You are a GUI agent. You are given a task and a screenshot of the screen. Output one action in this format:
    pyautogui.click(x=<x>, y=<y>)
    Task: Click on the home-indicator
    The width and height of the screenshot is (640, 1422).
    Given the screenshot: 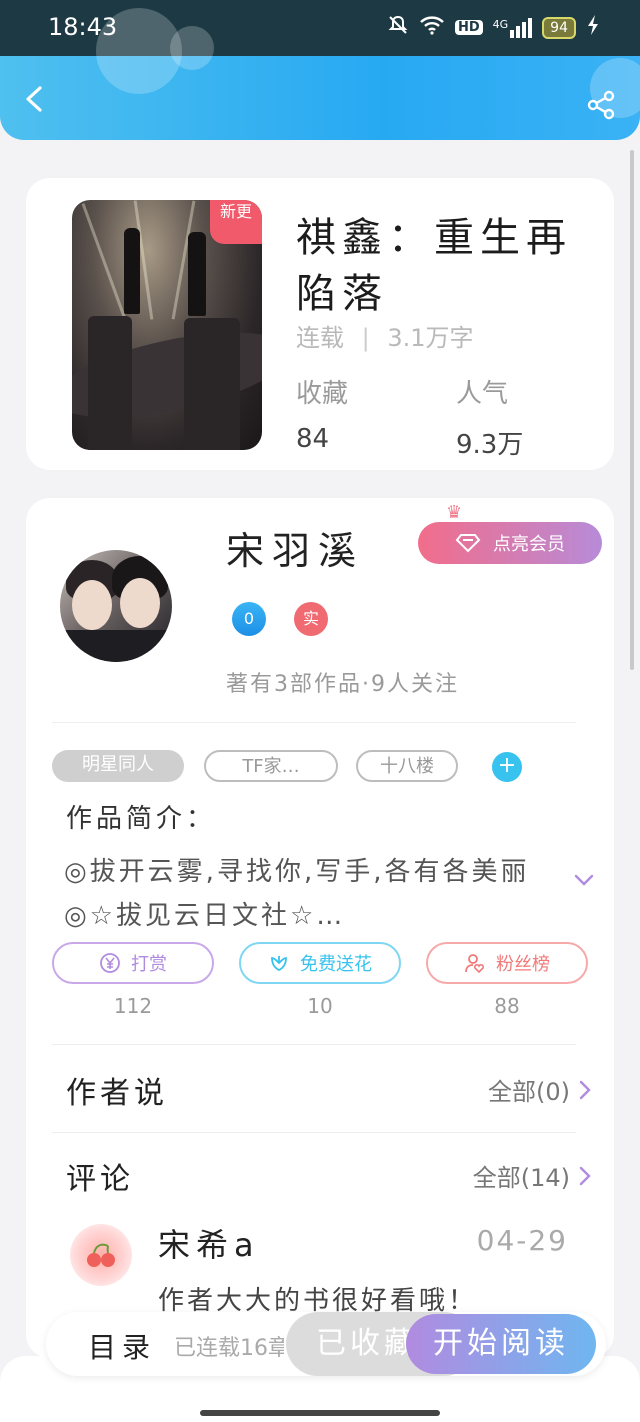 What is the action you would take?
    pyautogui.click(x=320, y=1413)
    